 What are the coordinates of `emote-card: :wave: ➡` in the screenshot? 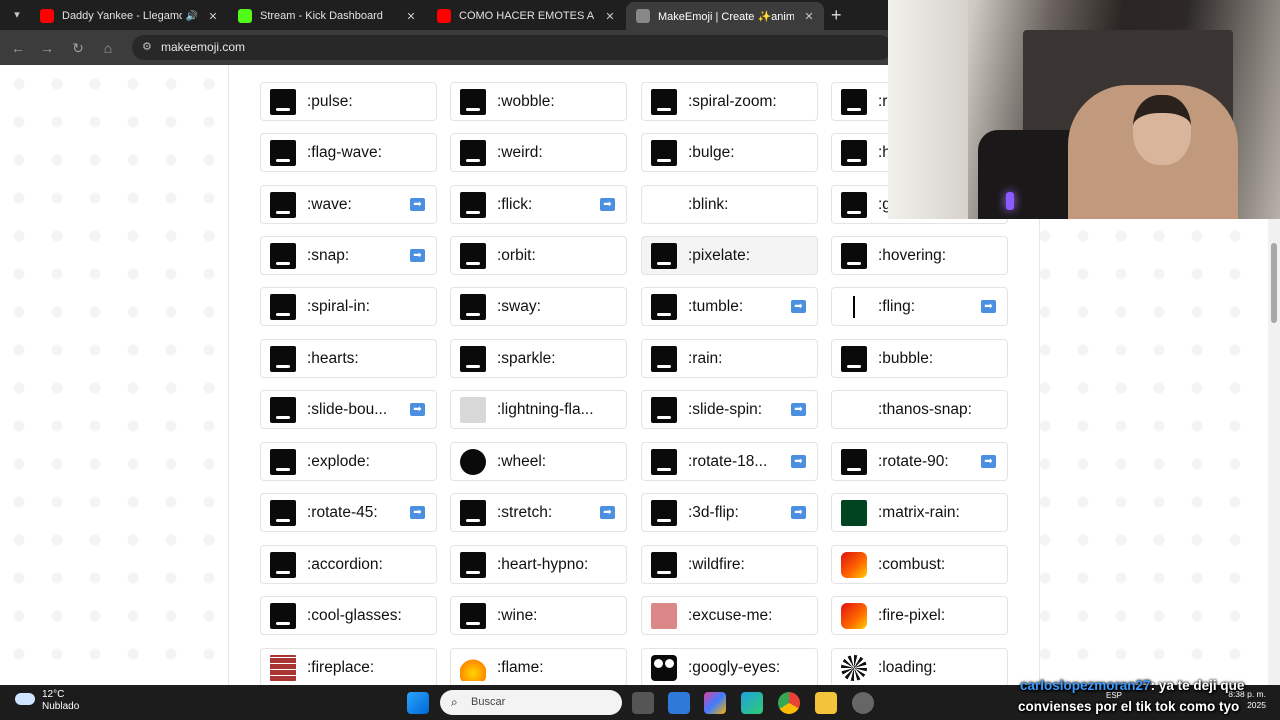 It's located at (348, 204).